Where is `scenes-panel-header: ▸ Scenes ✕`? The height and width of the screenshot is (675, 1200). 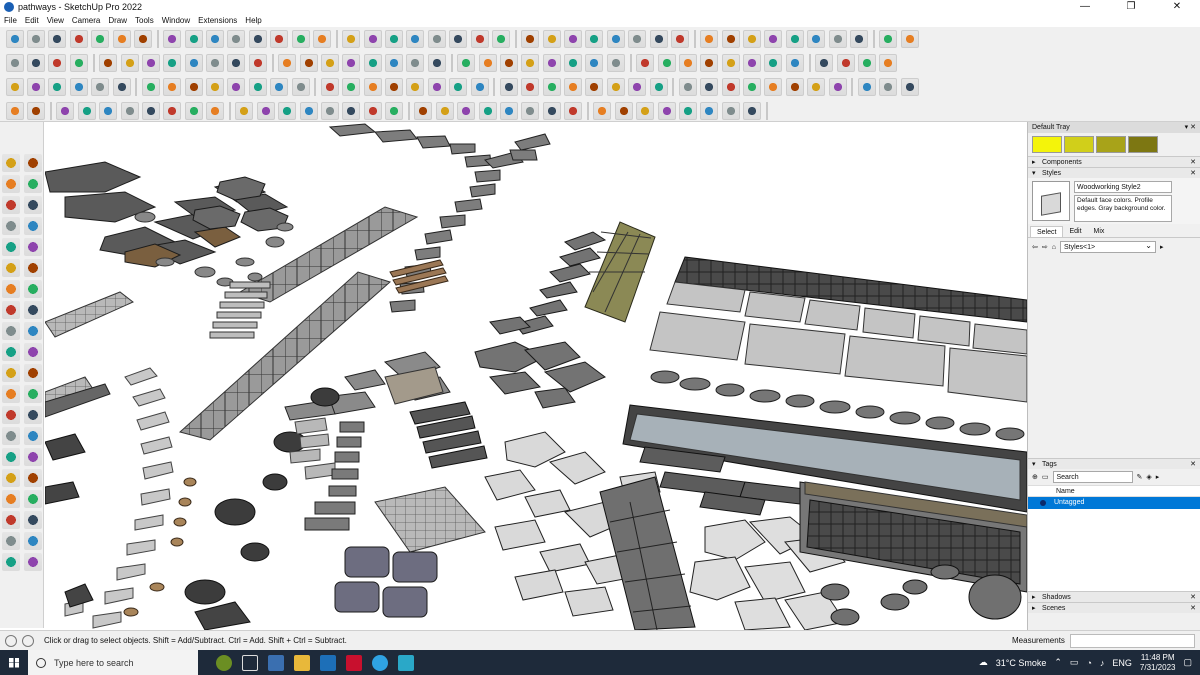
scenes-panel-header: ▸ Scenes ✕ is located at coordinates (1114, 607).